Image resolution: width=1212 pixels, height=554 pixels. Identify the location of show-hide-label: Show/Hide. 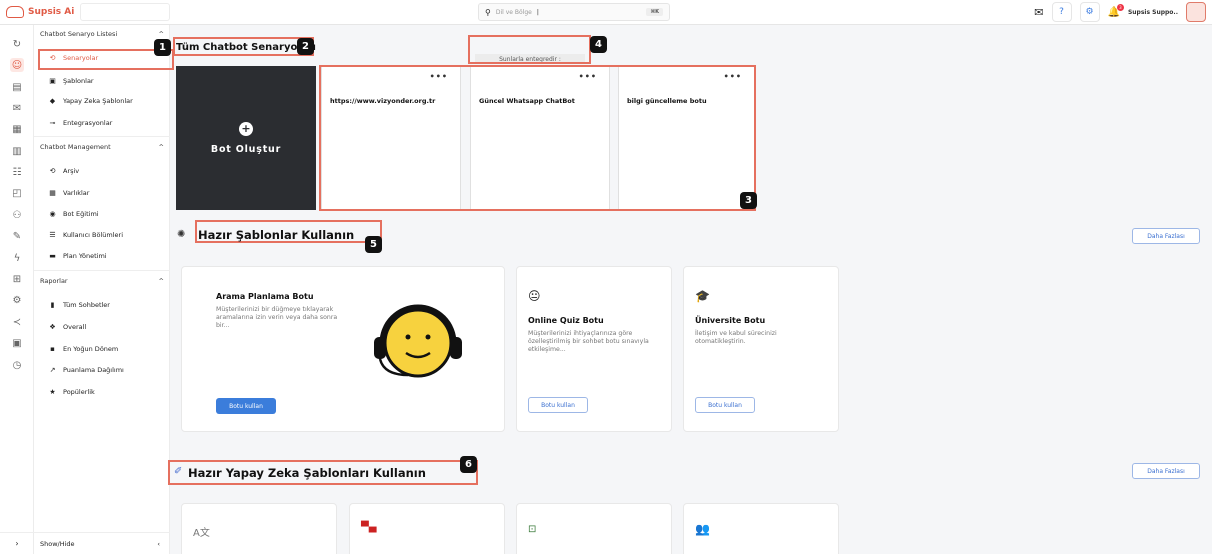
(57, 543).